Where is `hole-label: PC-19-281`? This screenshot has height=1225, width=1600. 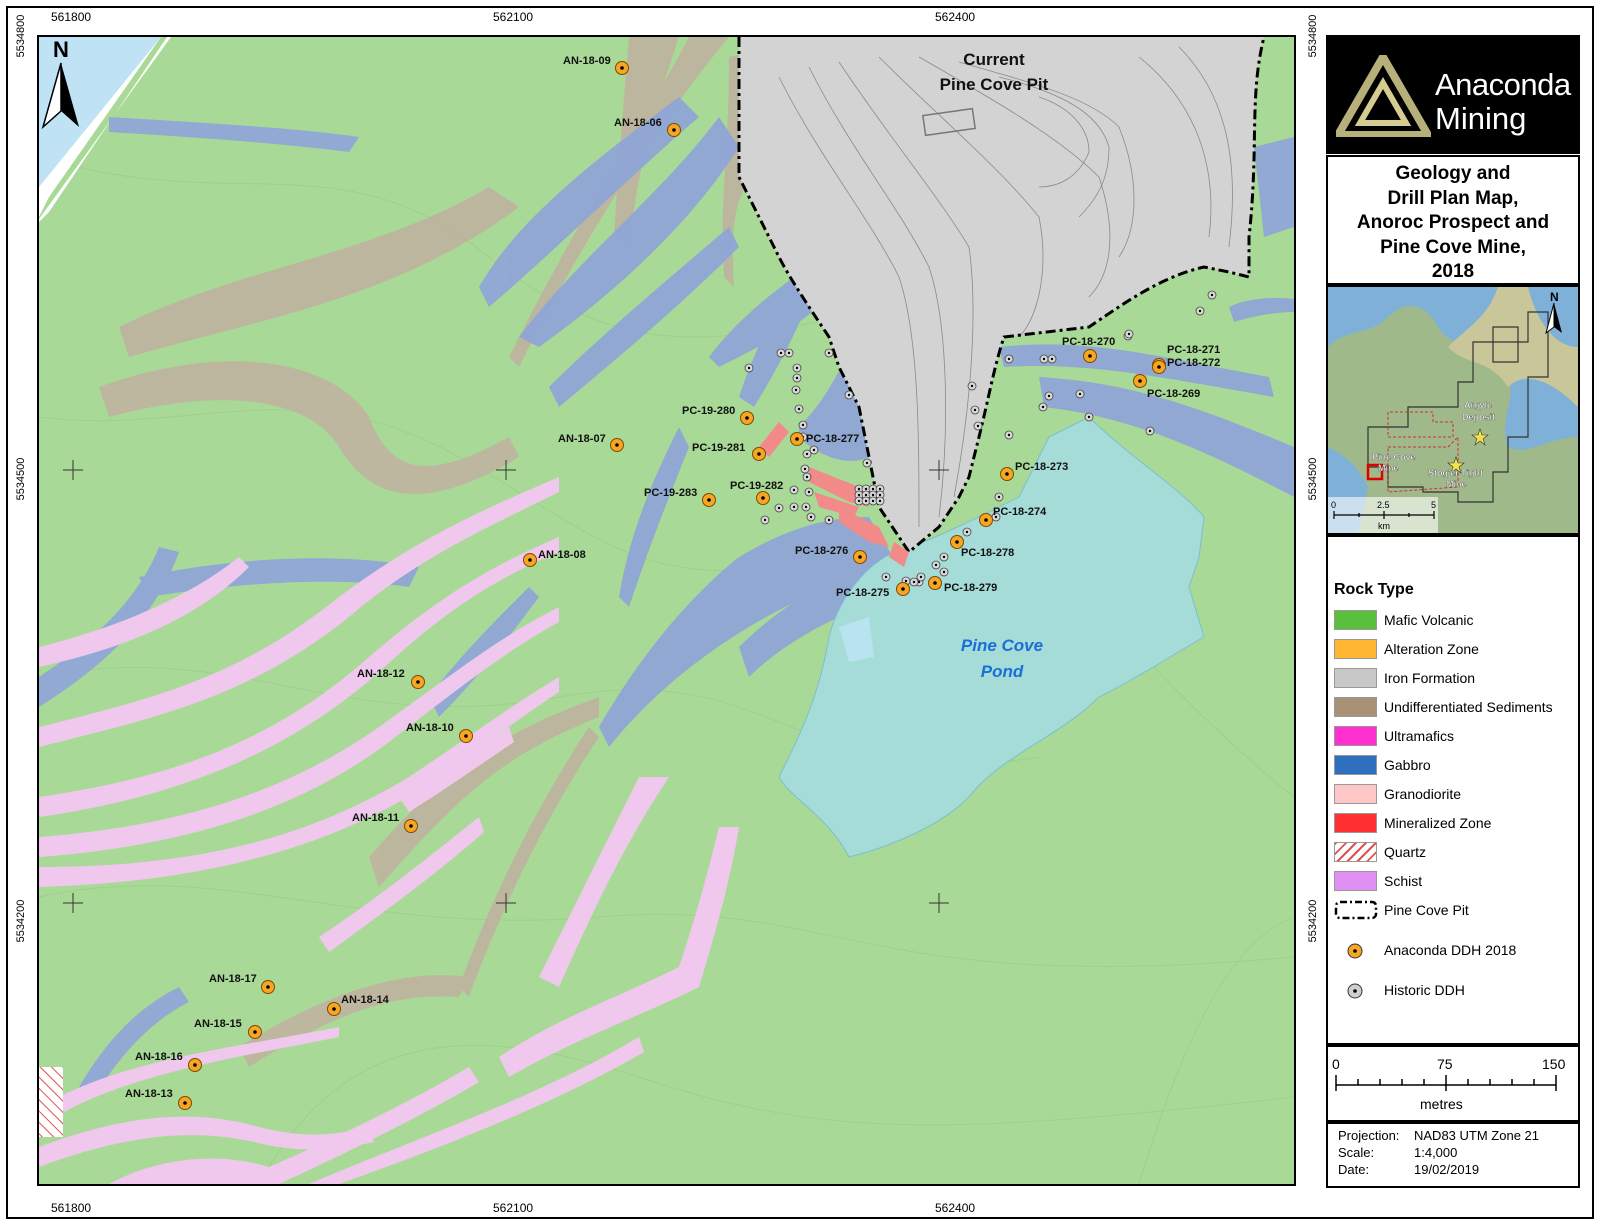 hole-label: PC-19-281 is located at coordinates (718, 448).